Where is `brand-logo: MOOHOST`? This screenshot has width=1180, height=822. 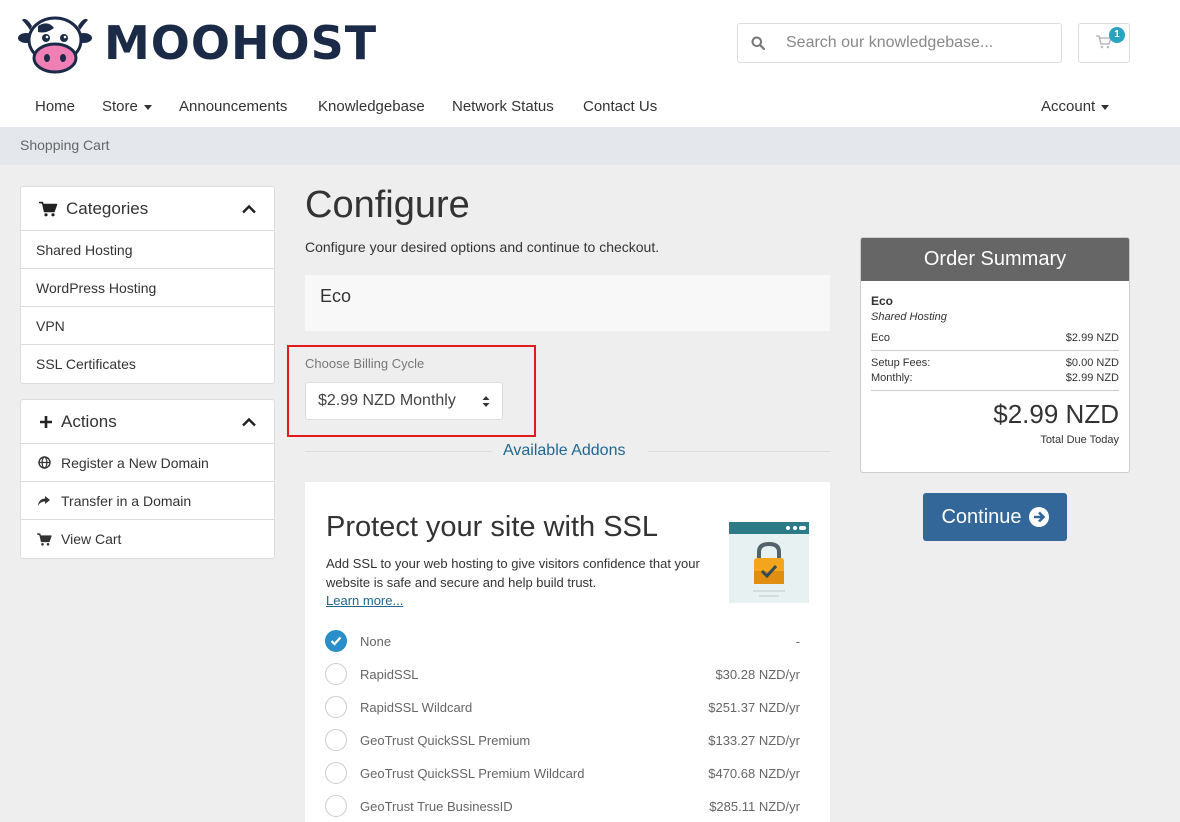 brand-logo: MOOHOST is located at coordinates (197, 43).